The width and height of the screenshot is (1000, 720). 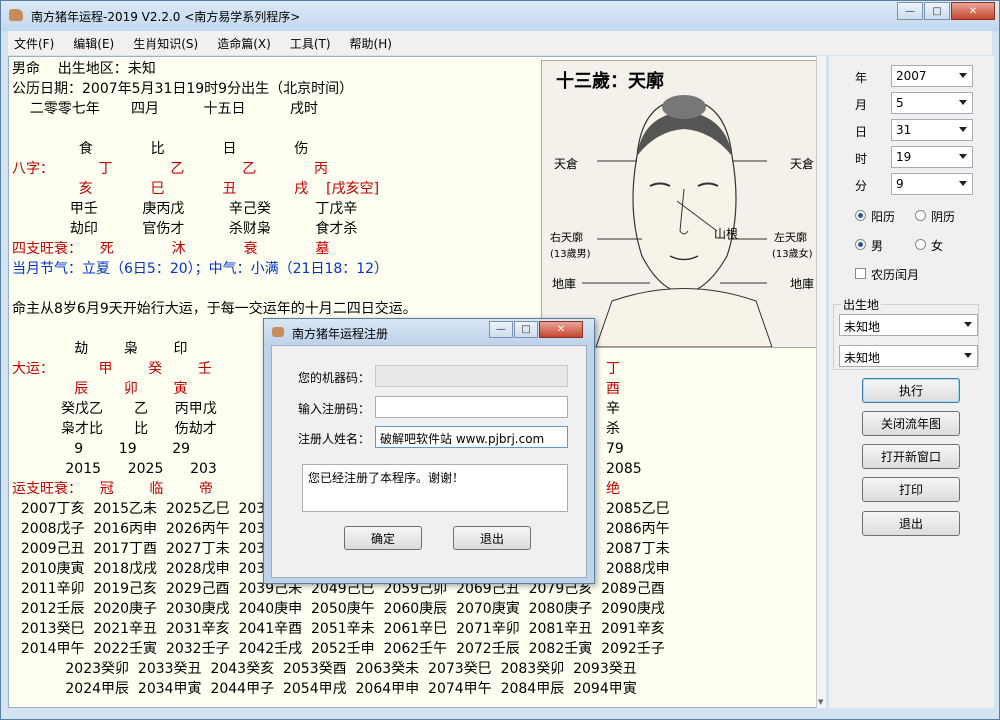 I want to click on text-line: 2010庚寅 2018戊戌 2028戊申 203, so click(x=139, y=569).